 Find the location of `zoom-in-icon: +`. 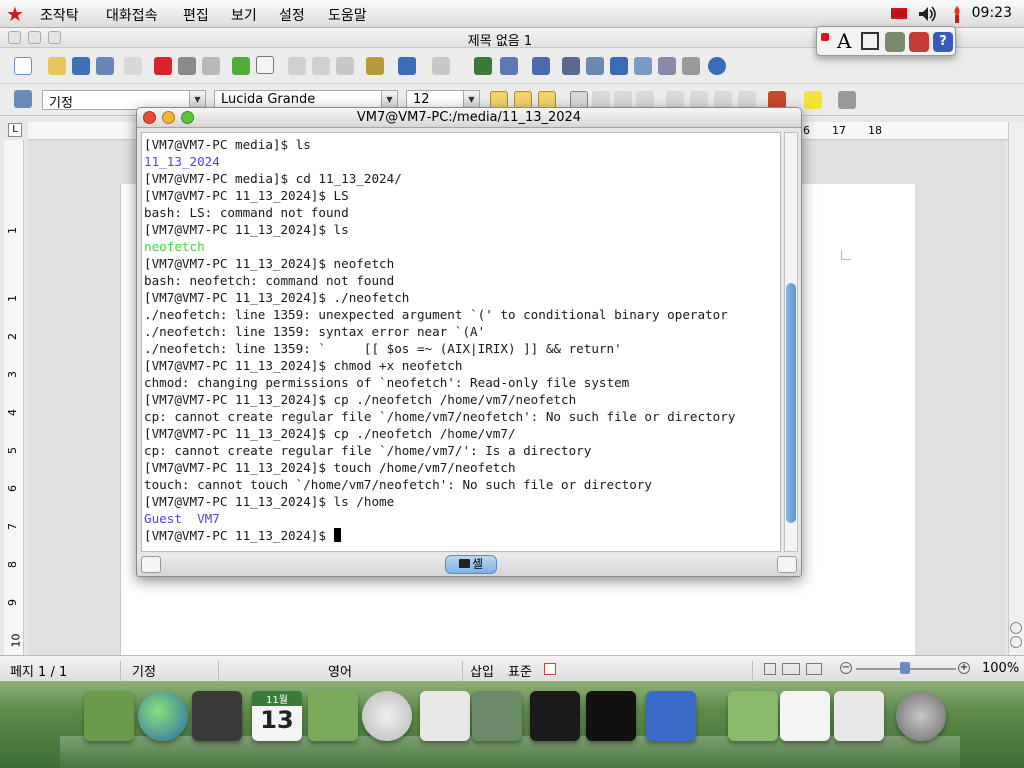

zoom-in-icon: + is located at coordinates (964, 668).